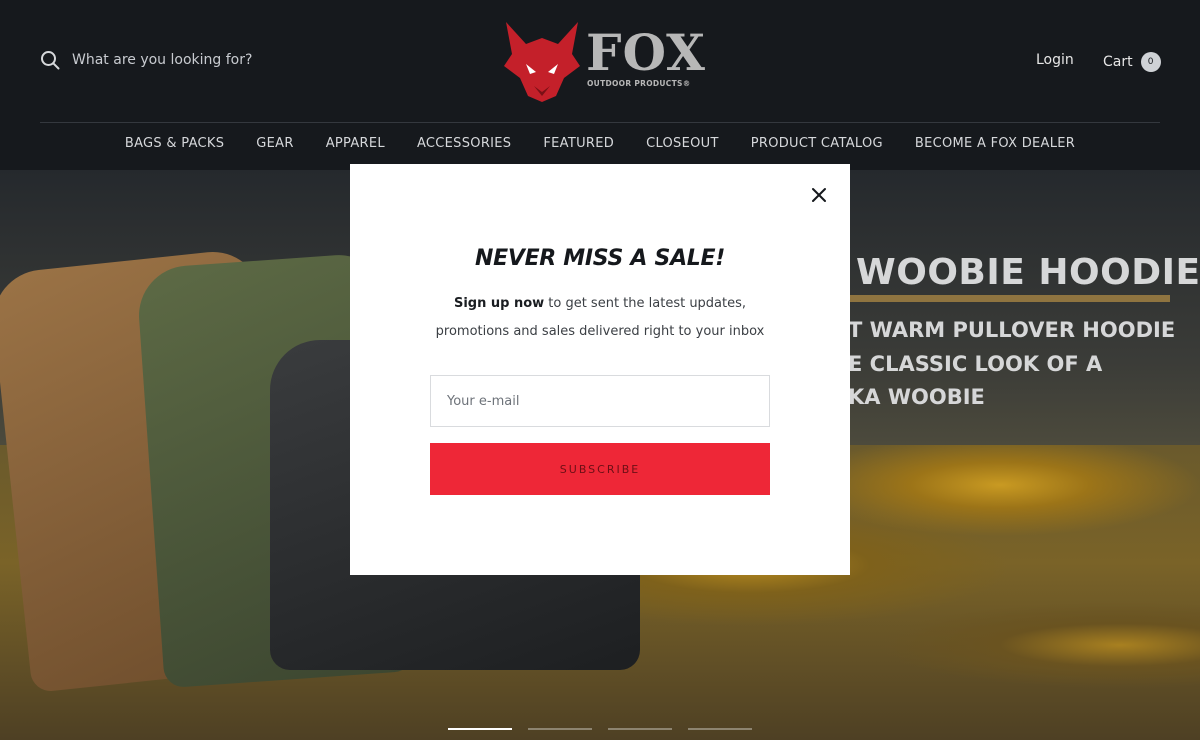 The image size is (1200, 740). What do you see at coordinates (646, 52) in the screenshot?
I see `logo-wordmark: FOX` at bounding box center [646, 52].